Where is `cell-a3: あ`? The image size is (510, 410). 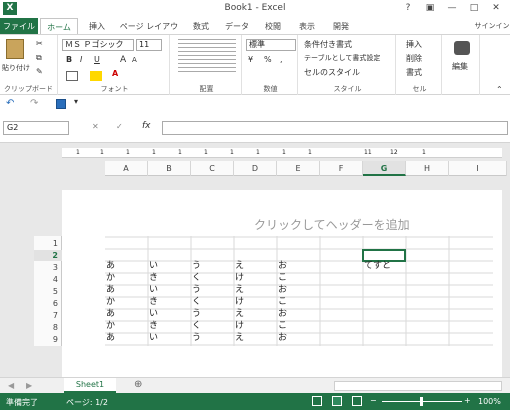 cell-a3: あ is located at coordinates (110, 266).